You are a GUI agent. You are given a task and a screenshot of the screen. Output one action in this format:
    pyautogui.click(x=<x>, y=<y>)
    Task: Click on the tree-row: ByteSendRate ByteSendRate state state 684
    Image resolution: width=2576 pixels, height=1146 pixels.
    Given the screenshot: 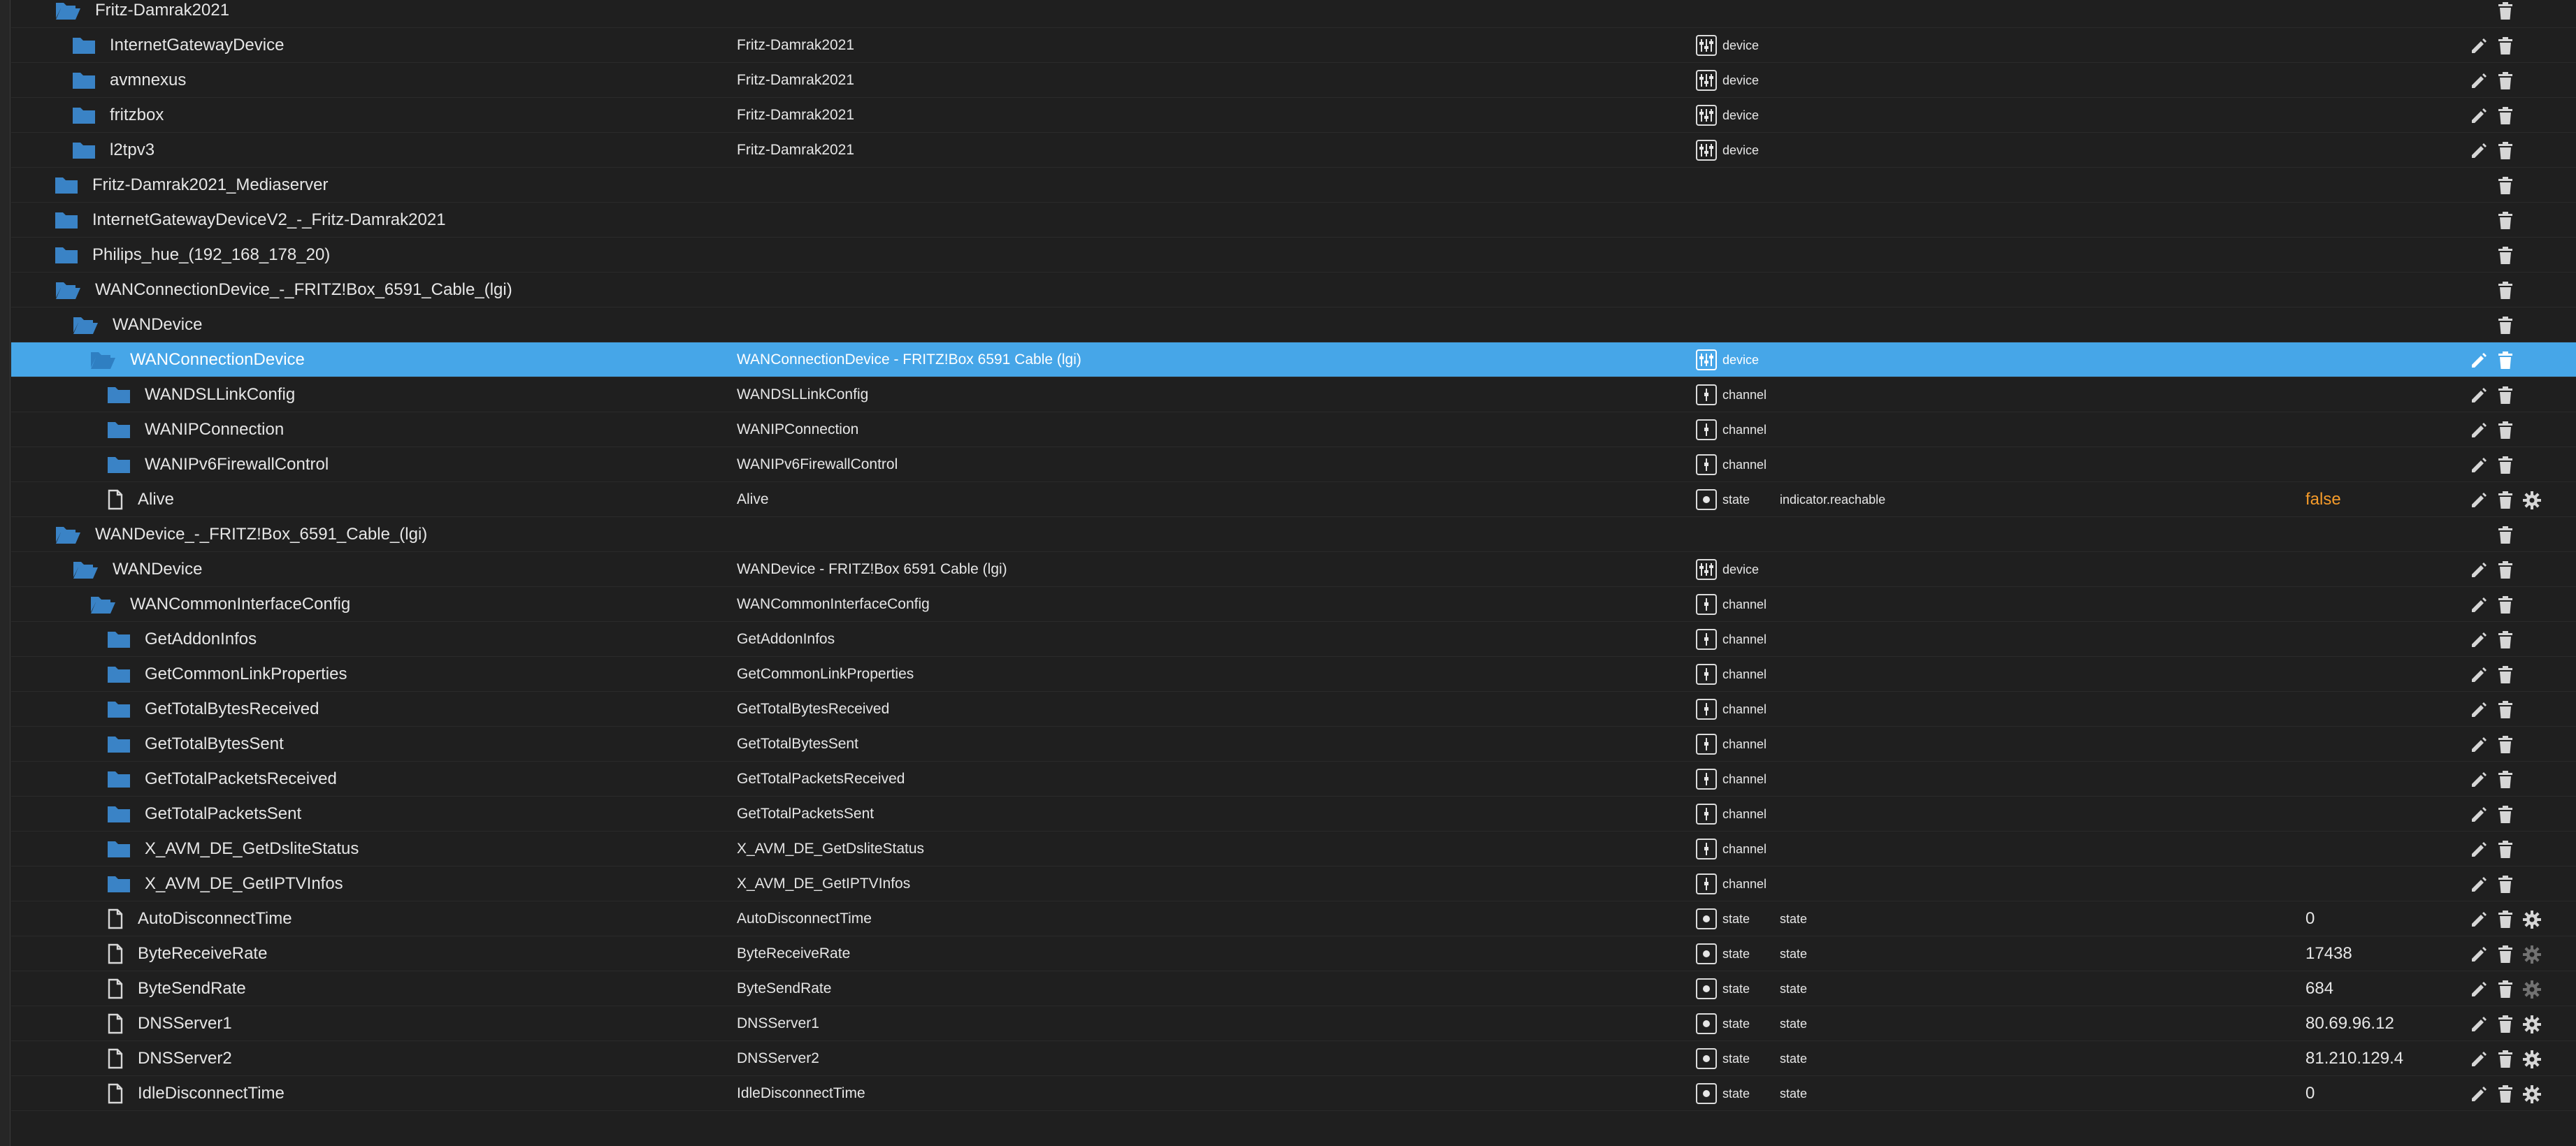 What is the action you would take?
    pyautogui.click(x=1293, y=989)
    